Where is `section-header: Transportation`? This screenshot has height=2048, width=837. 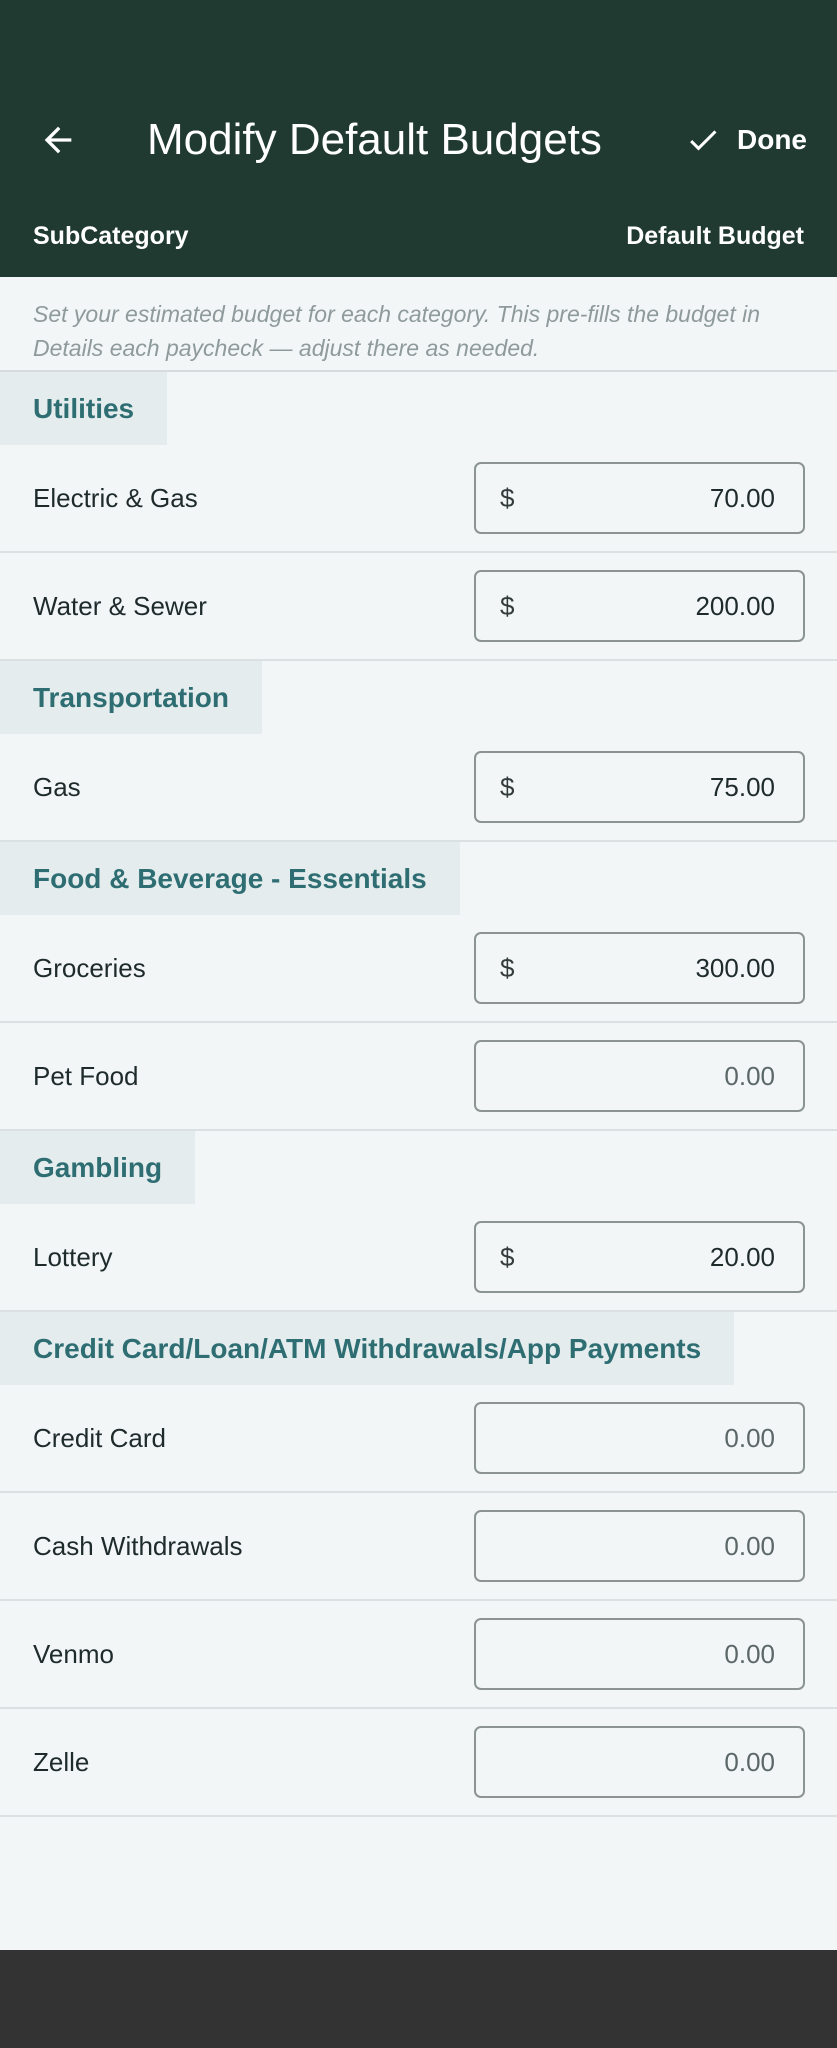
section-header: Transportation is located at coordinates (131, 697).